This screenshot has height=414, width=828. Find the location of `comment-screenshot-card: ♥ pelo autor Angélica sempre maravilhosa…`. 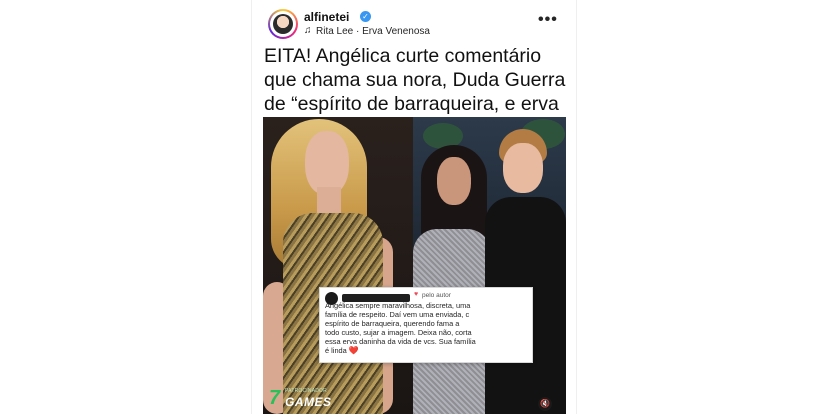

comment-screenshot-card: ♥ pelo autor Angélica sempre maravilhosa… is located at coordinates (426, 325).